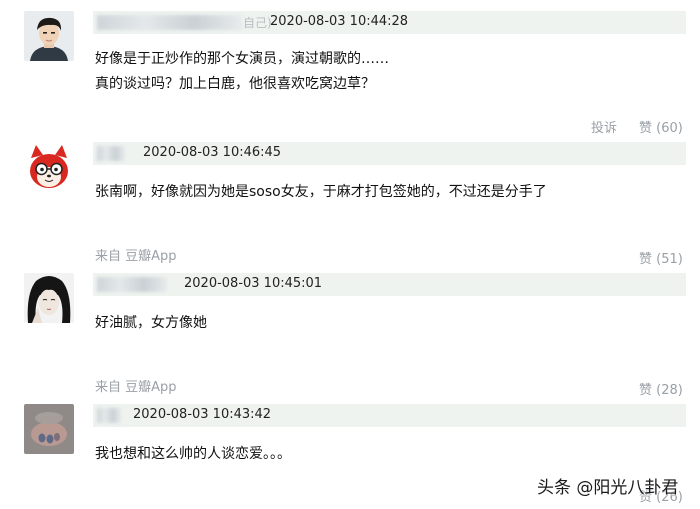 This screenshot has height=509, width=700. What do you see at coordinates (202, 414) in the screenshot?
I see `comment-timestamp: 2020-08-03 10:43:42` at bounding box center [202, 414].